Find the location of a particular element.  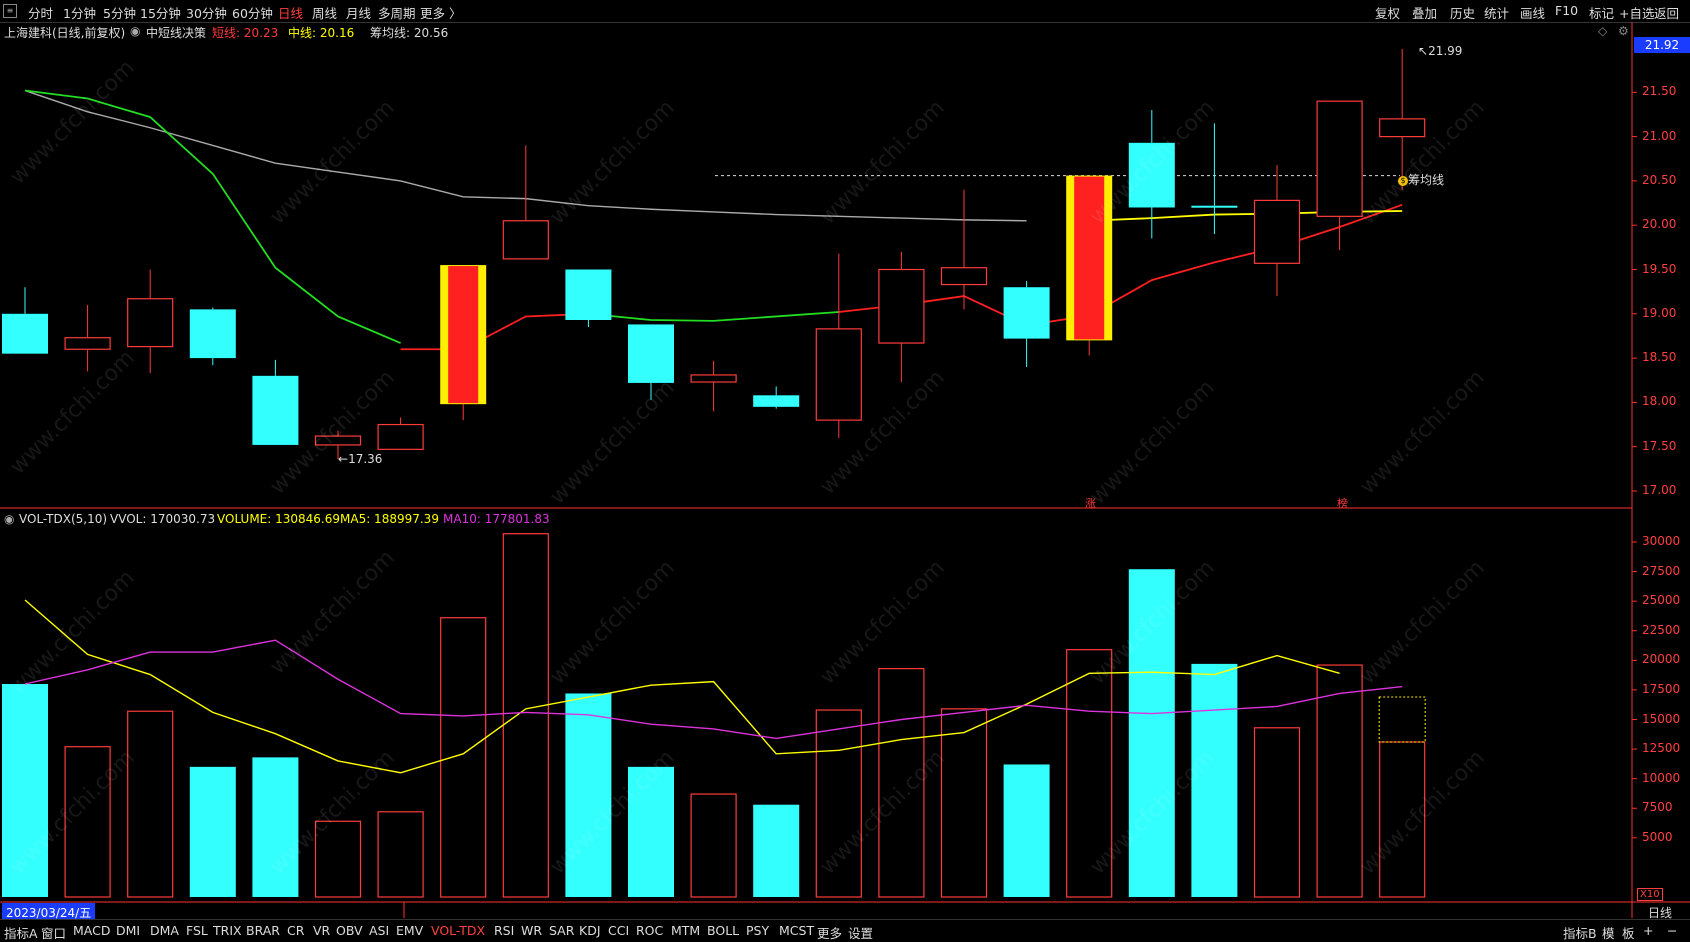

high-price-value: 21.99 is located at coordinates (1445, 51).